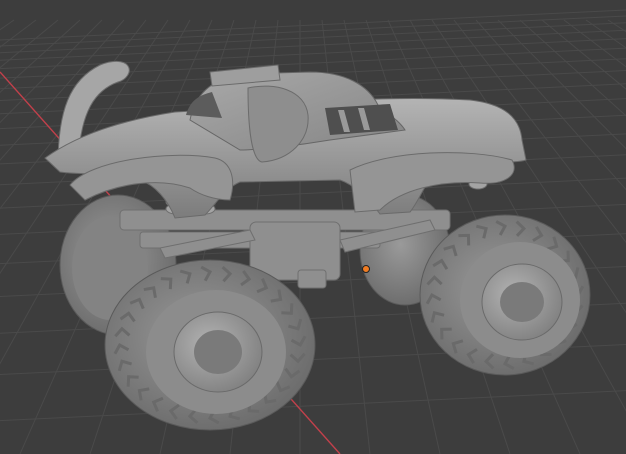 This screenshot has width=626, height=454. What do you see at coordinates (366, 269) in the screenshot?
I see `origin-dot-icon` at bounding box center [366, 269].